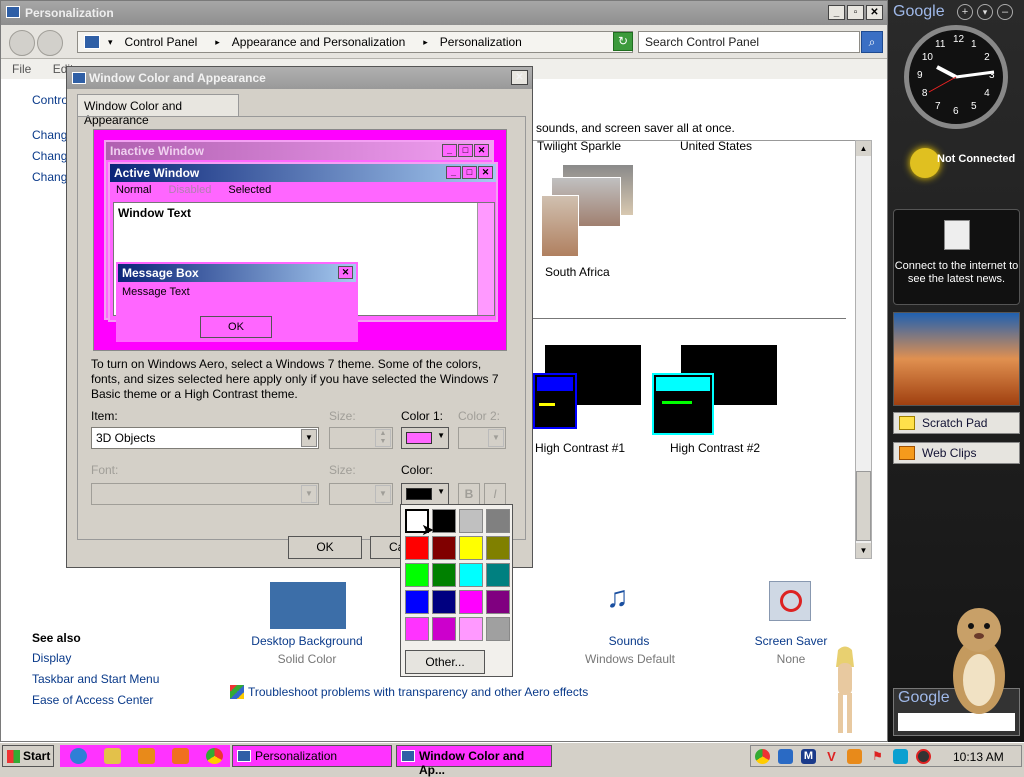 The width and height of the screenshot is (1024, 777). What do you see at coordinates (361, 494) in the screenshot?
I see `font-size-select: ▼` at bounding box center [361, 494].